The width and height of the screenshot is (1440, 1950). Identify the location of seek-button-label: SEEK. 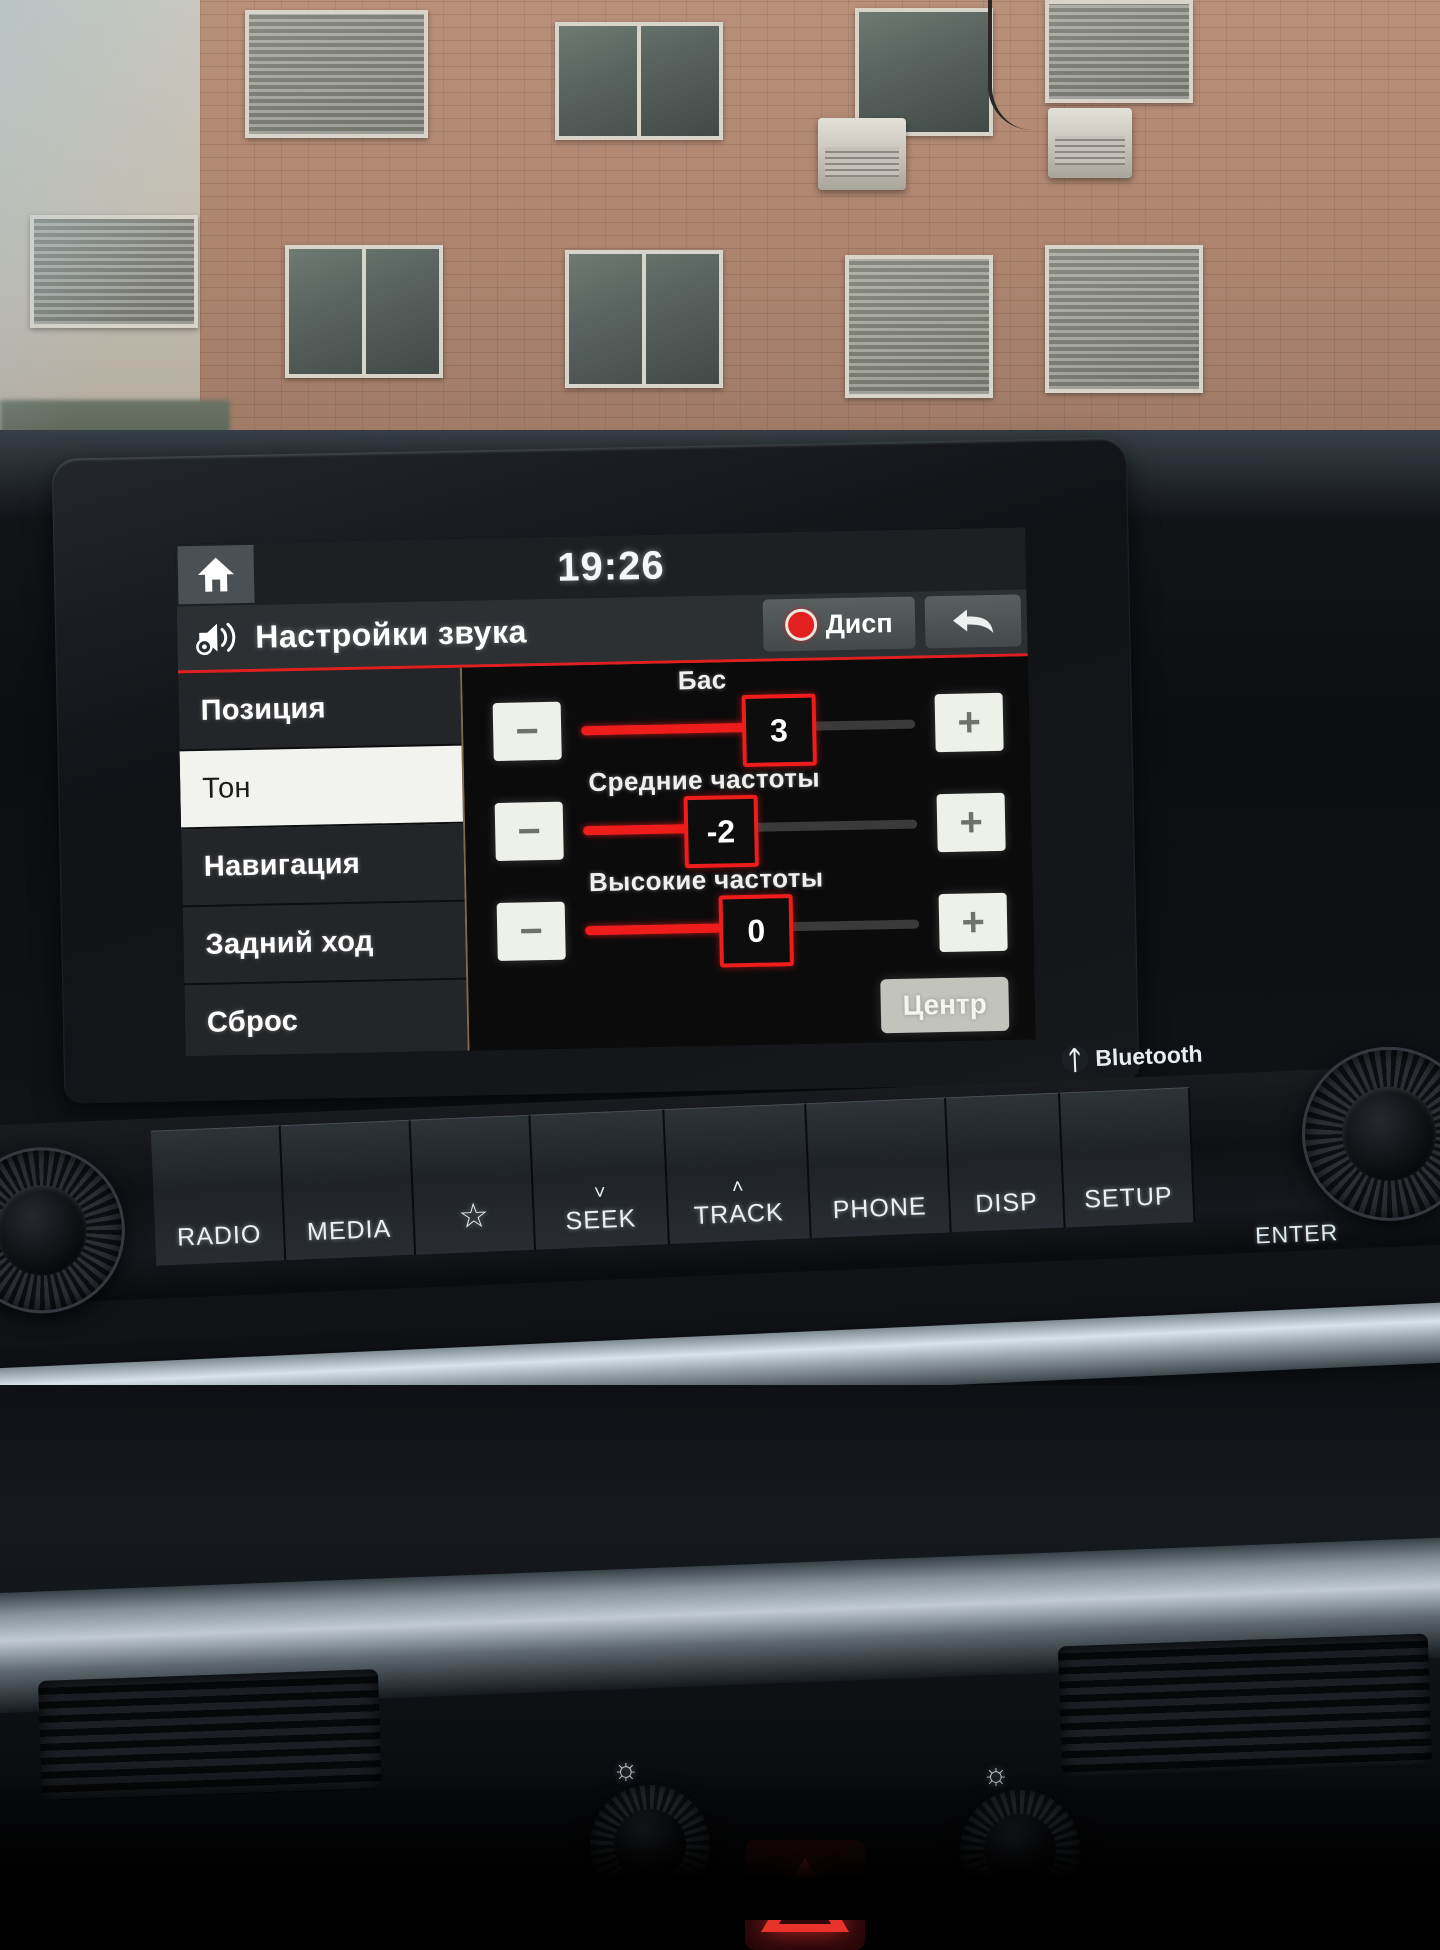
(601, 1220).